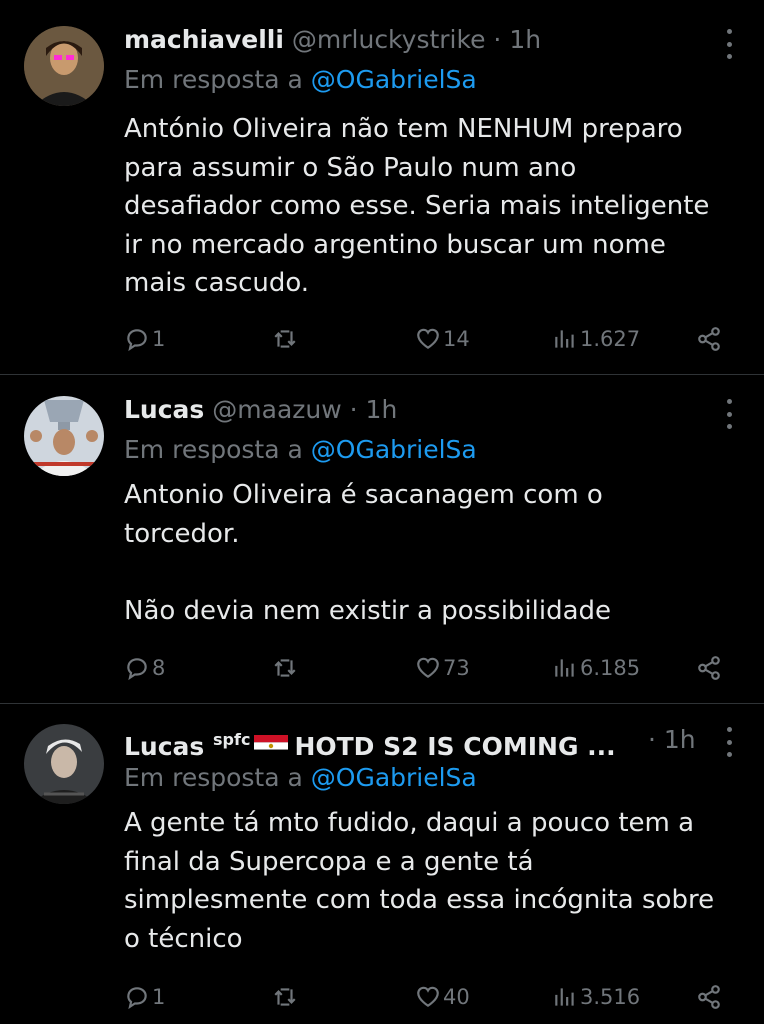 This screenshot has height=1024, width=764. I want to click on views-button: 6.185, so click(596, 668).